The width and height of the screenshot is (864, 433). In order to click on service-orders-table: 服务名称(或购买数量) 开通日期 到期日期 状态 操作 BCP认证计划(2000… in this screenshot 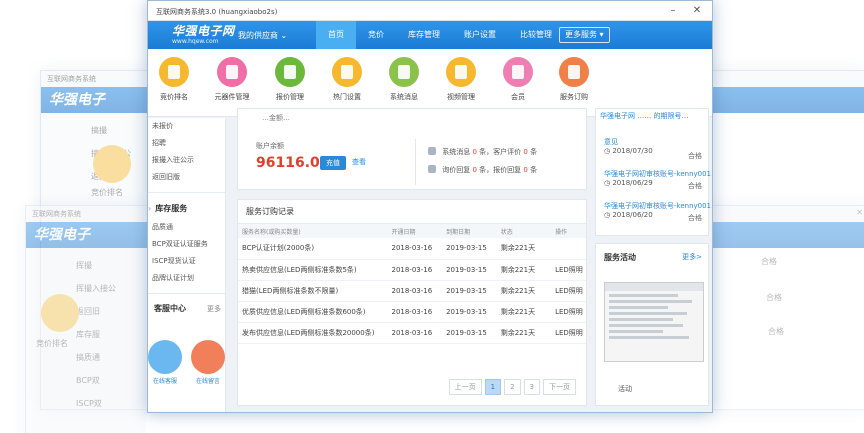, I will do `click(412, 284)`.